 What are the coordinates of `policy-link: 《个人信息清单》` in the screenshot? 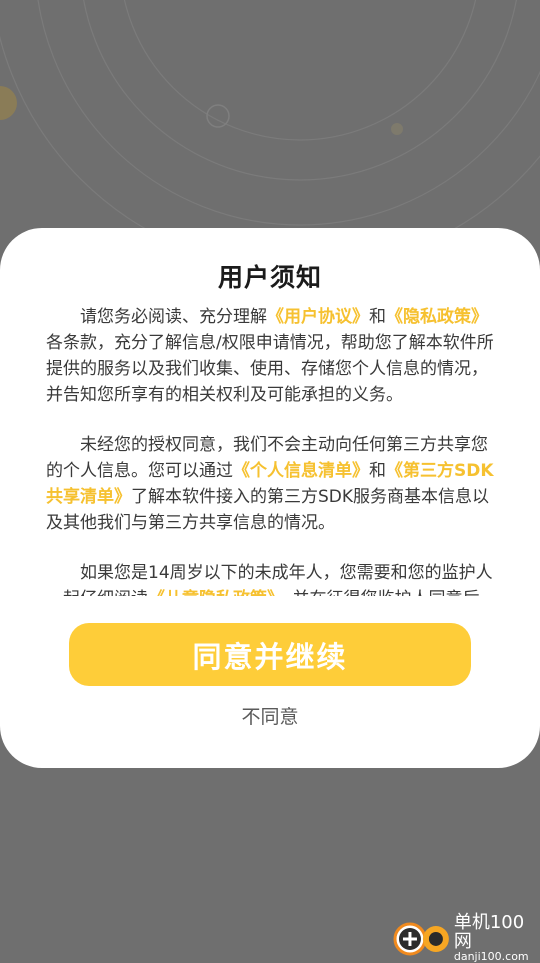 It's located at (301, 471).